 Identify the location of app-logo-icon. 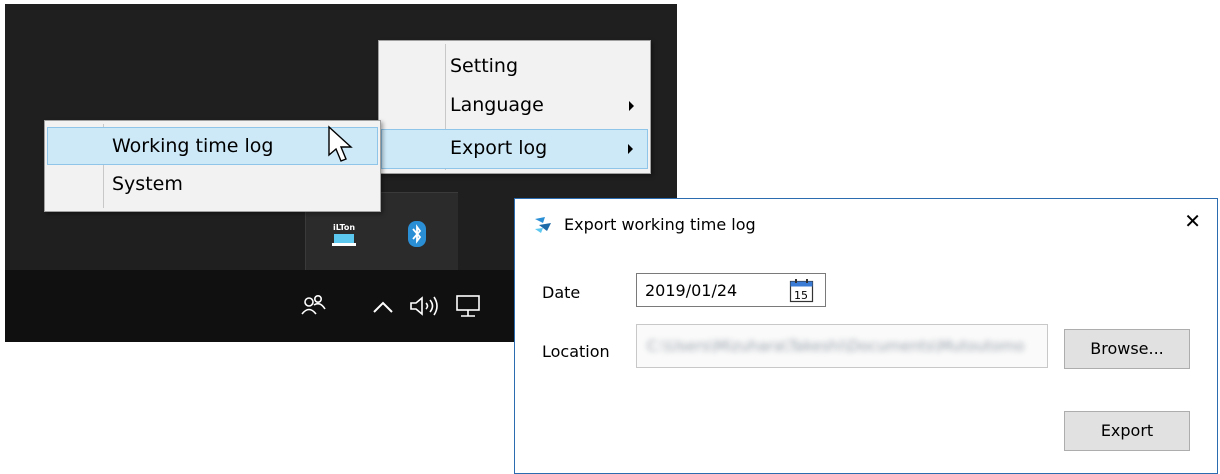
(543, 225).